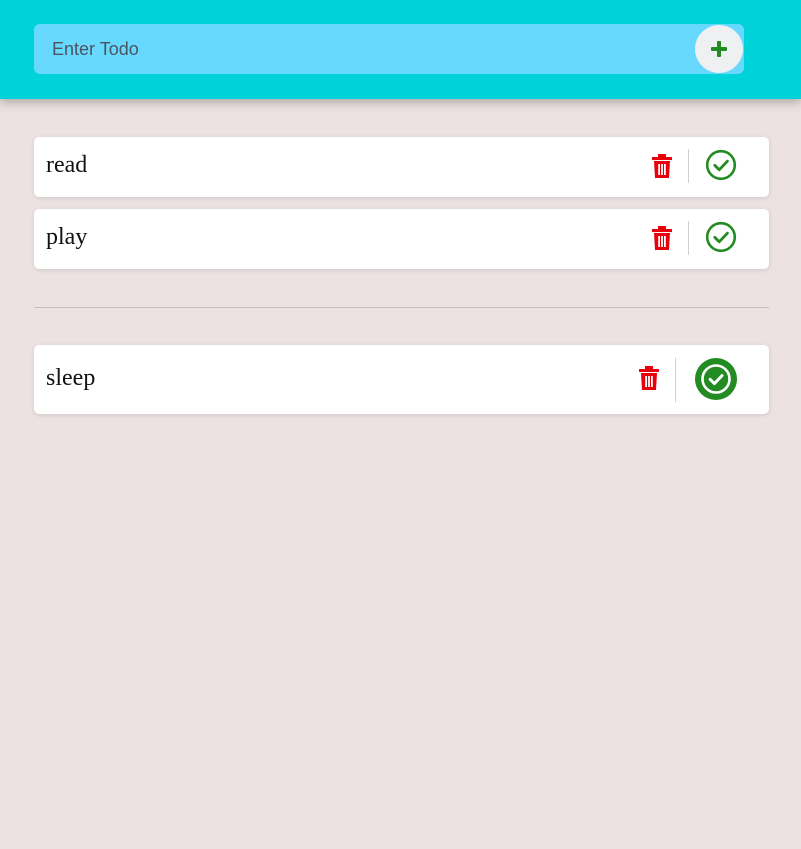  I want to click on todo-text: play, so click(67, 237).